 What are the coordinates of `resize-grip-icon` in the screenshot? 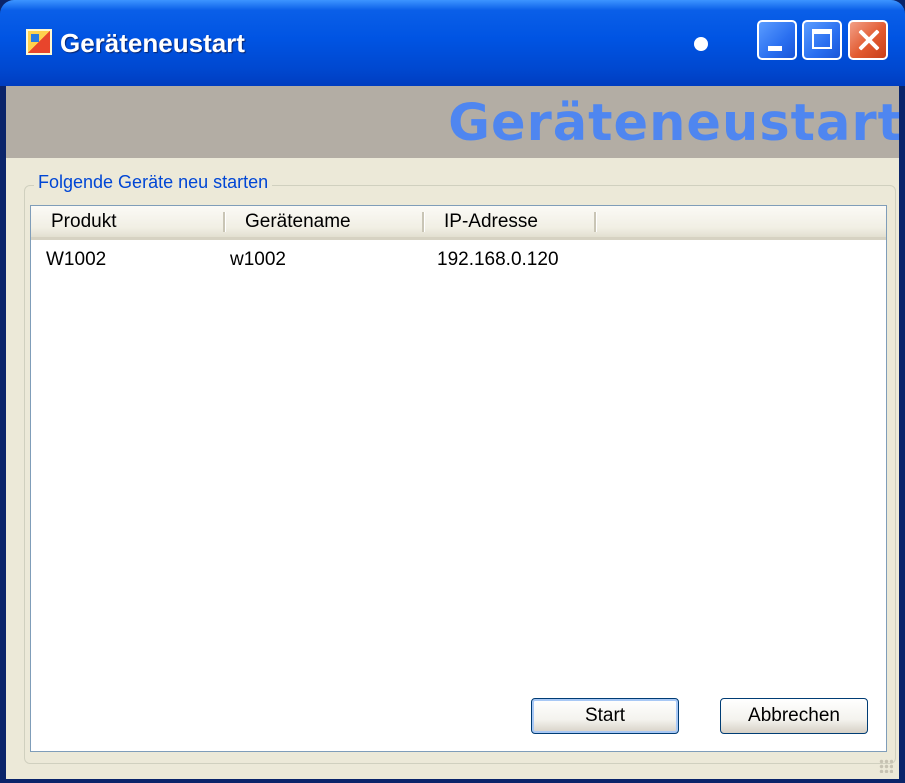 It's located at (886, 766).